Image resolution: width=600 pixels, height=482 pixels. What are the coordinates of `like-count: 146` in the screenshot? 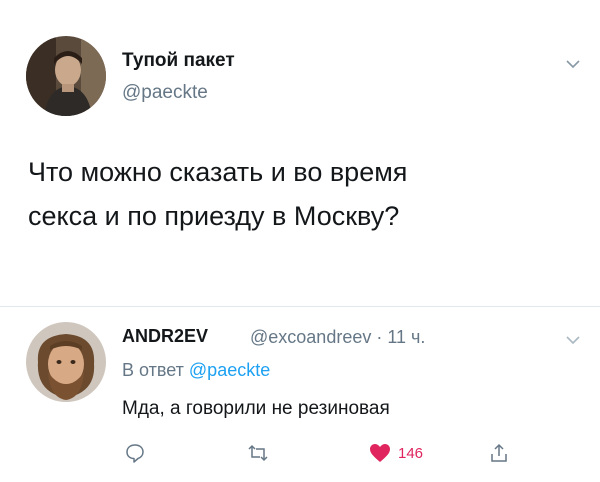 It's located at (411, 453).